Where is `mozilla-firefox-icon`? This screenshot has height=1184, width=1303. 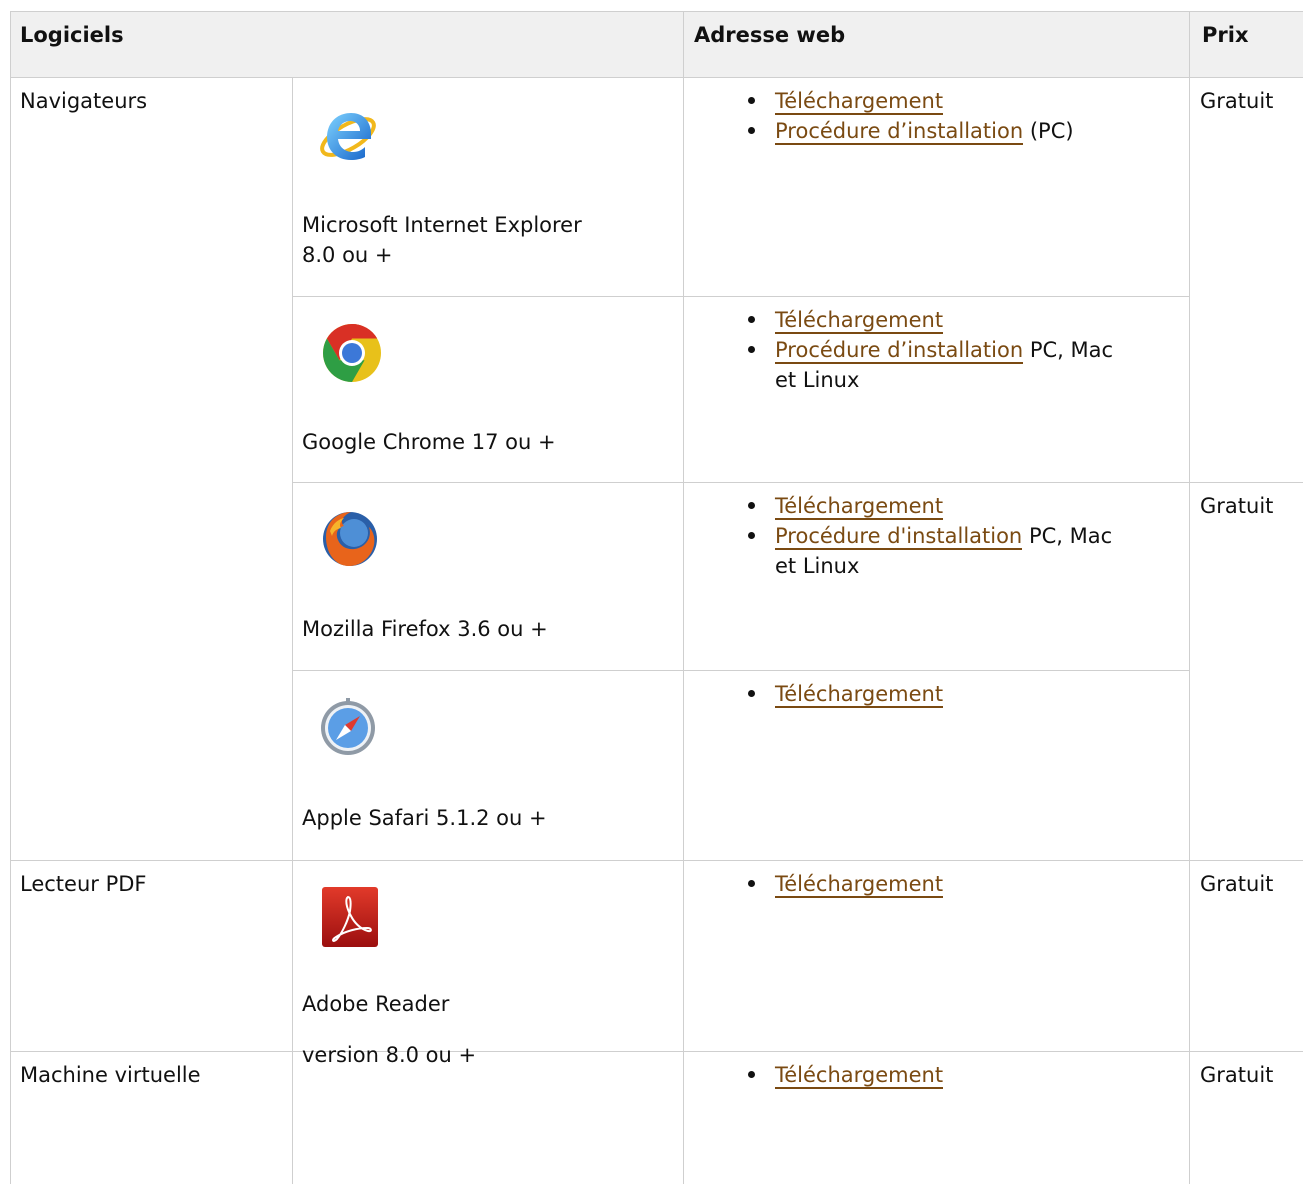 mozilla-firefox-icon is located at coordinates (350, 539).